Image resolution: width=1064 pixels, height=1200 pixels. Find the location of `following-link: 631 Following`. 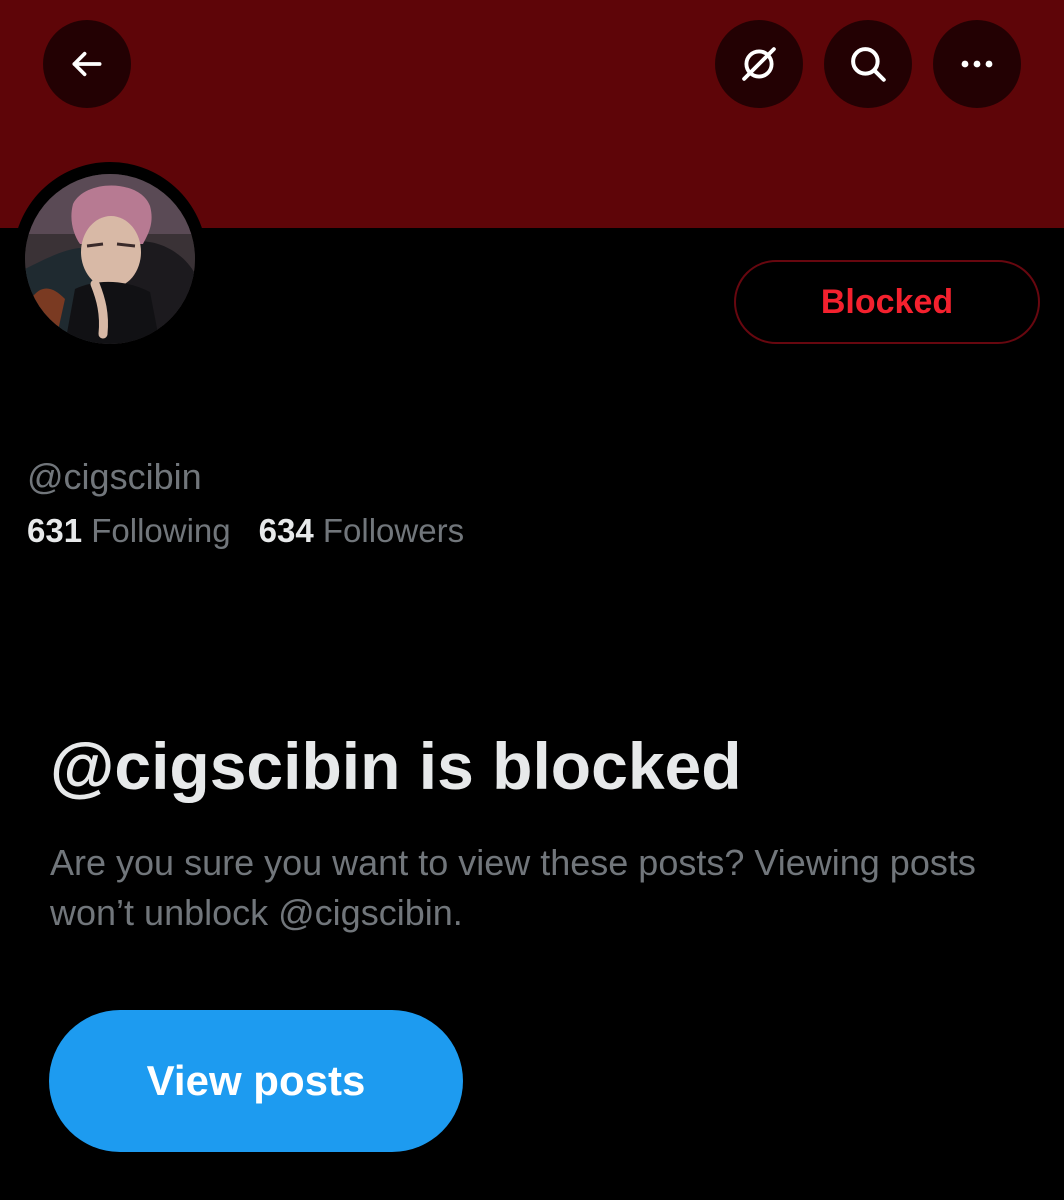

following-link: 631 Following is located at coordinates (129, 531).